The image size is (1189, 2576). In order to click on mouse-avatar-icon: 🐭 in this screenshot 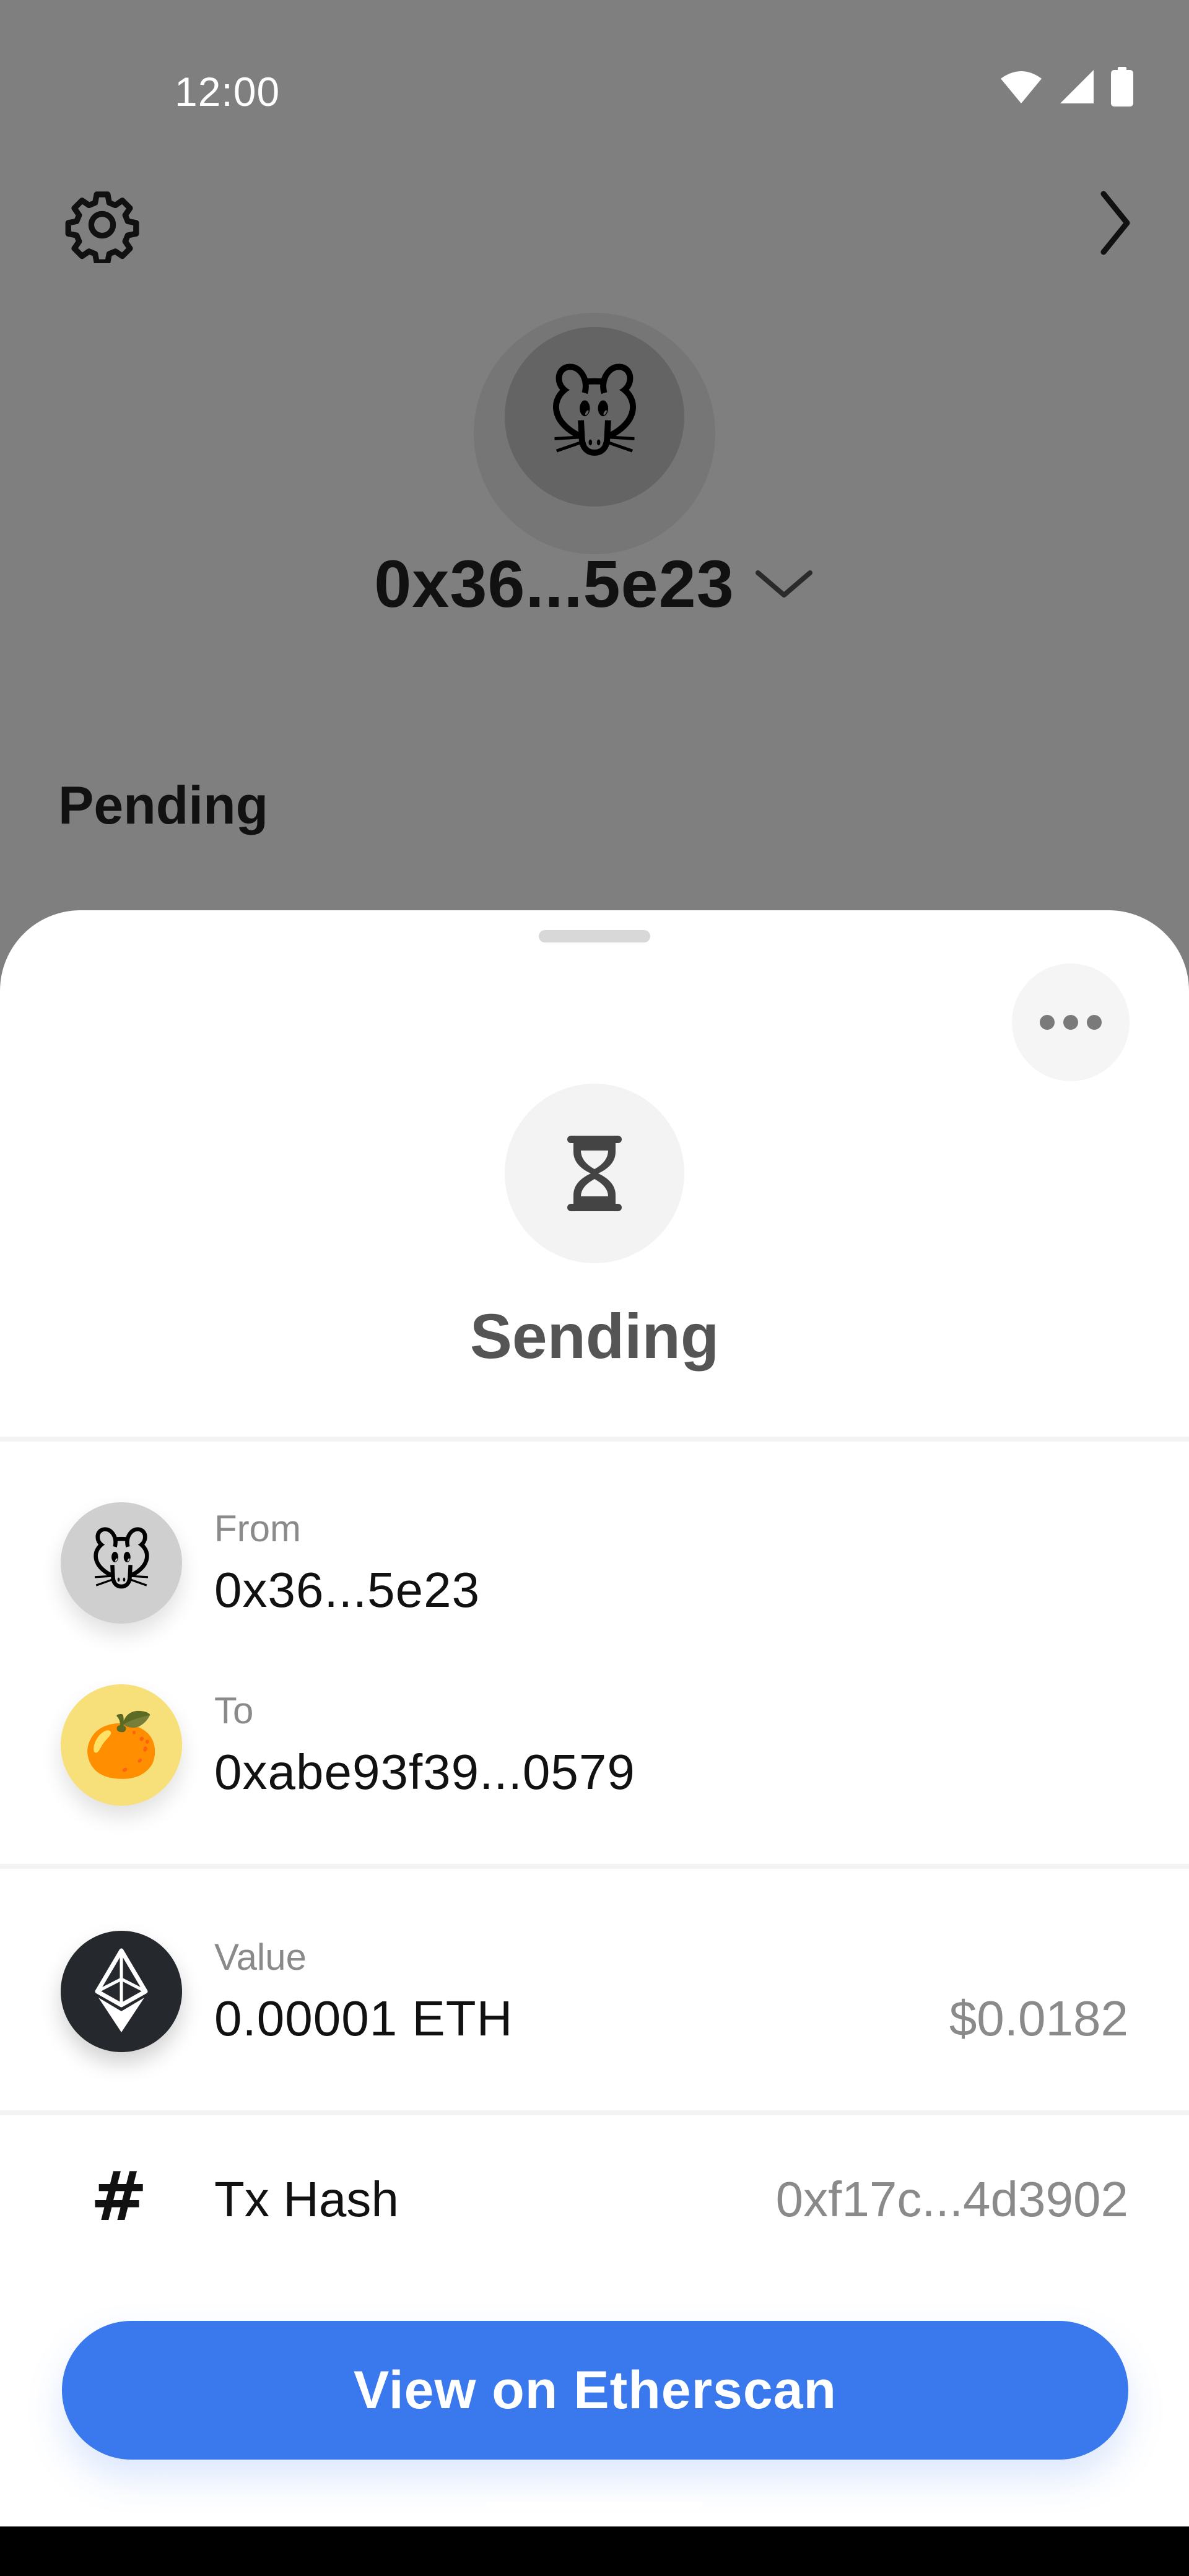, I will do `click(121, 1563)`.